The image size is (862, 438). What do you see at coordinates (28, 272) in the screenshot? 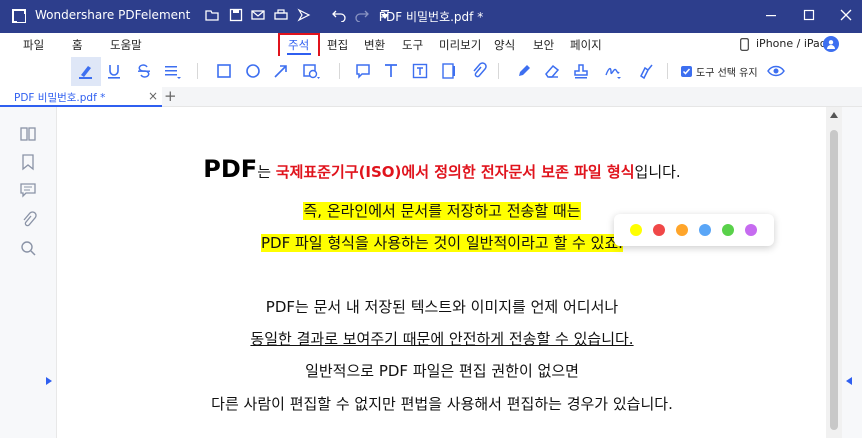
I see `left-panel` at bounding box center [28, 272].